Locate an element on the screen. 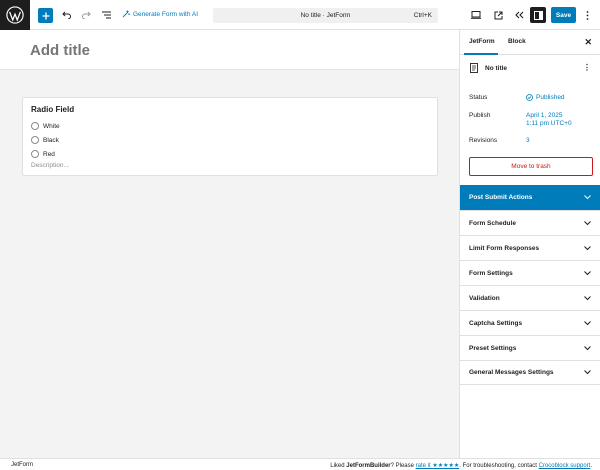 Image resolution: width=600 pixels, height=470 pixels. footer-support-text: . For troubleshooting, contact is located at coordinates (499, 466).